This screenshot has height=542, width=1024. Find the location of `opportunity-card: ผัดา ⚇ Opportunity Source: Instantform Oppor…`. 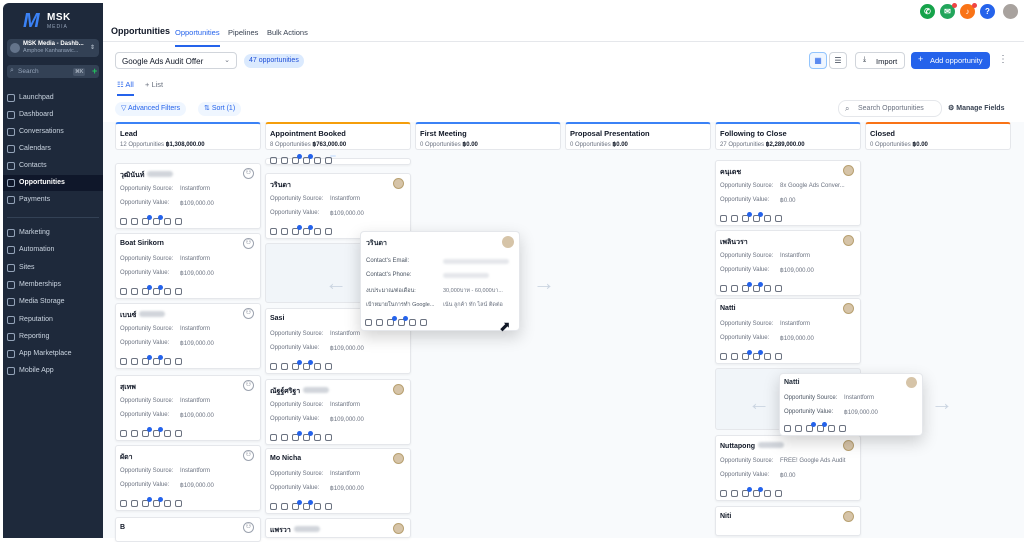

opportunity-card: ผัดา ⚇ Opportunity Source: Instantform Oppor… is located at coordinates (188, 478).